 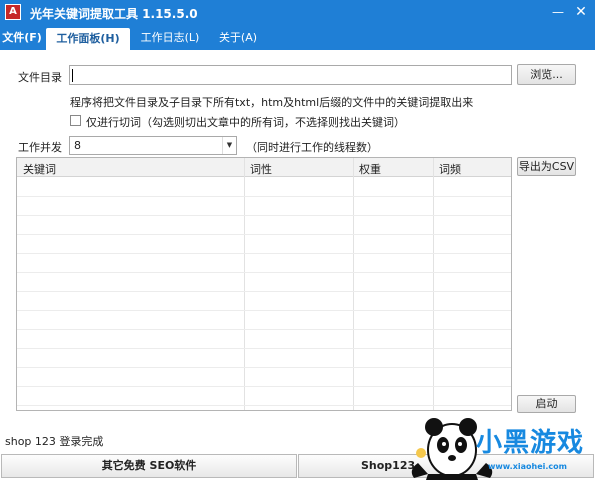 I want to click on close-icon: ✕, so click(x=581, y=12).